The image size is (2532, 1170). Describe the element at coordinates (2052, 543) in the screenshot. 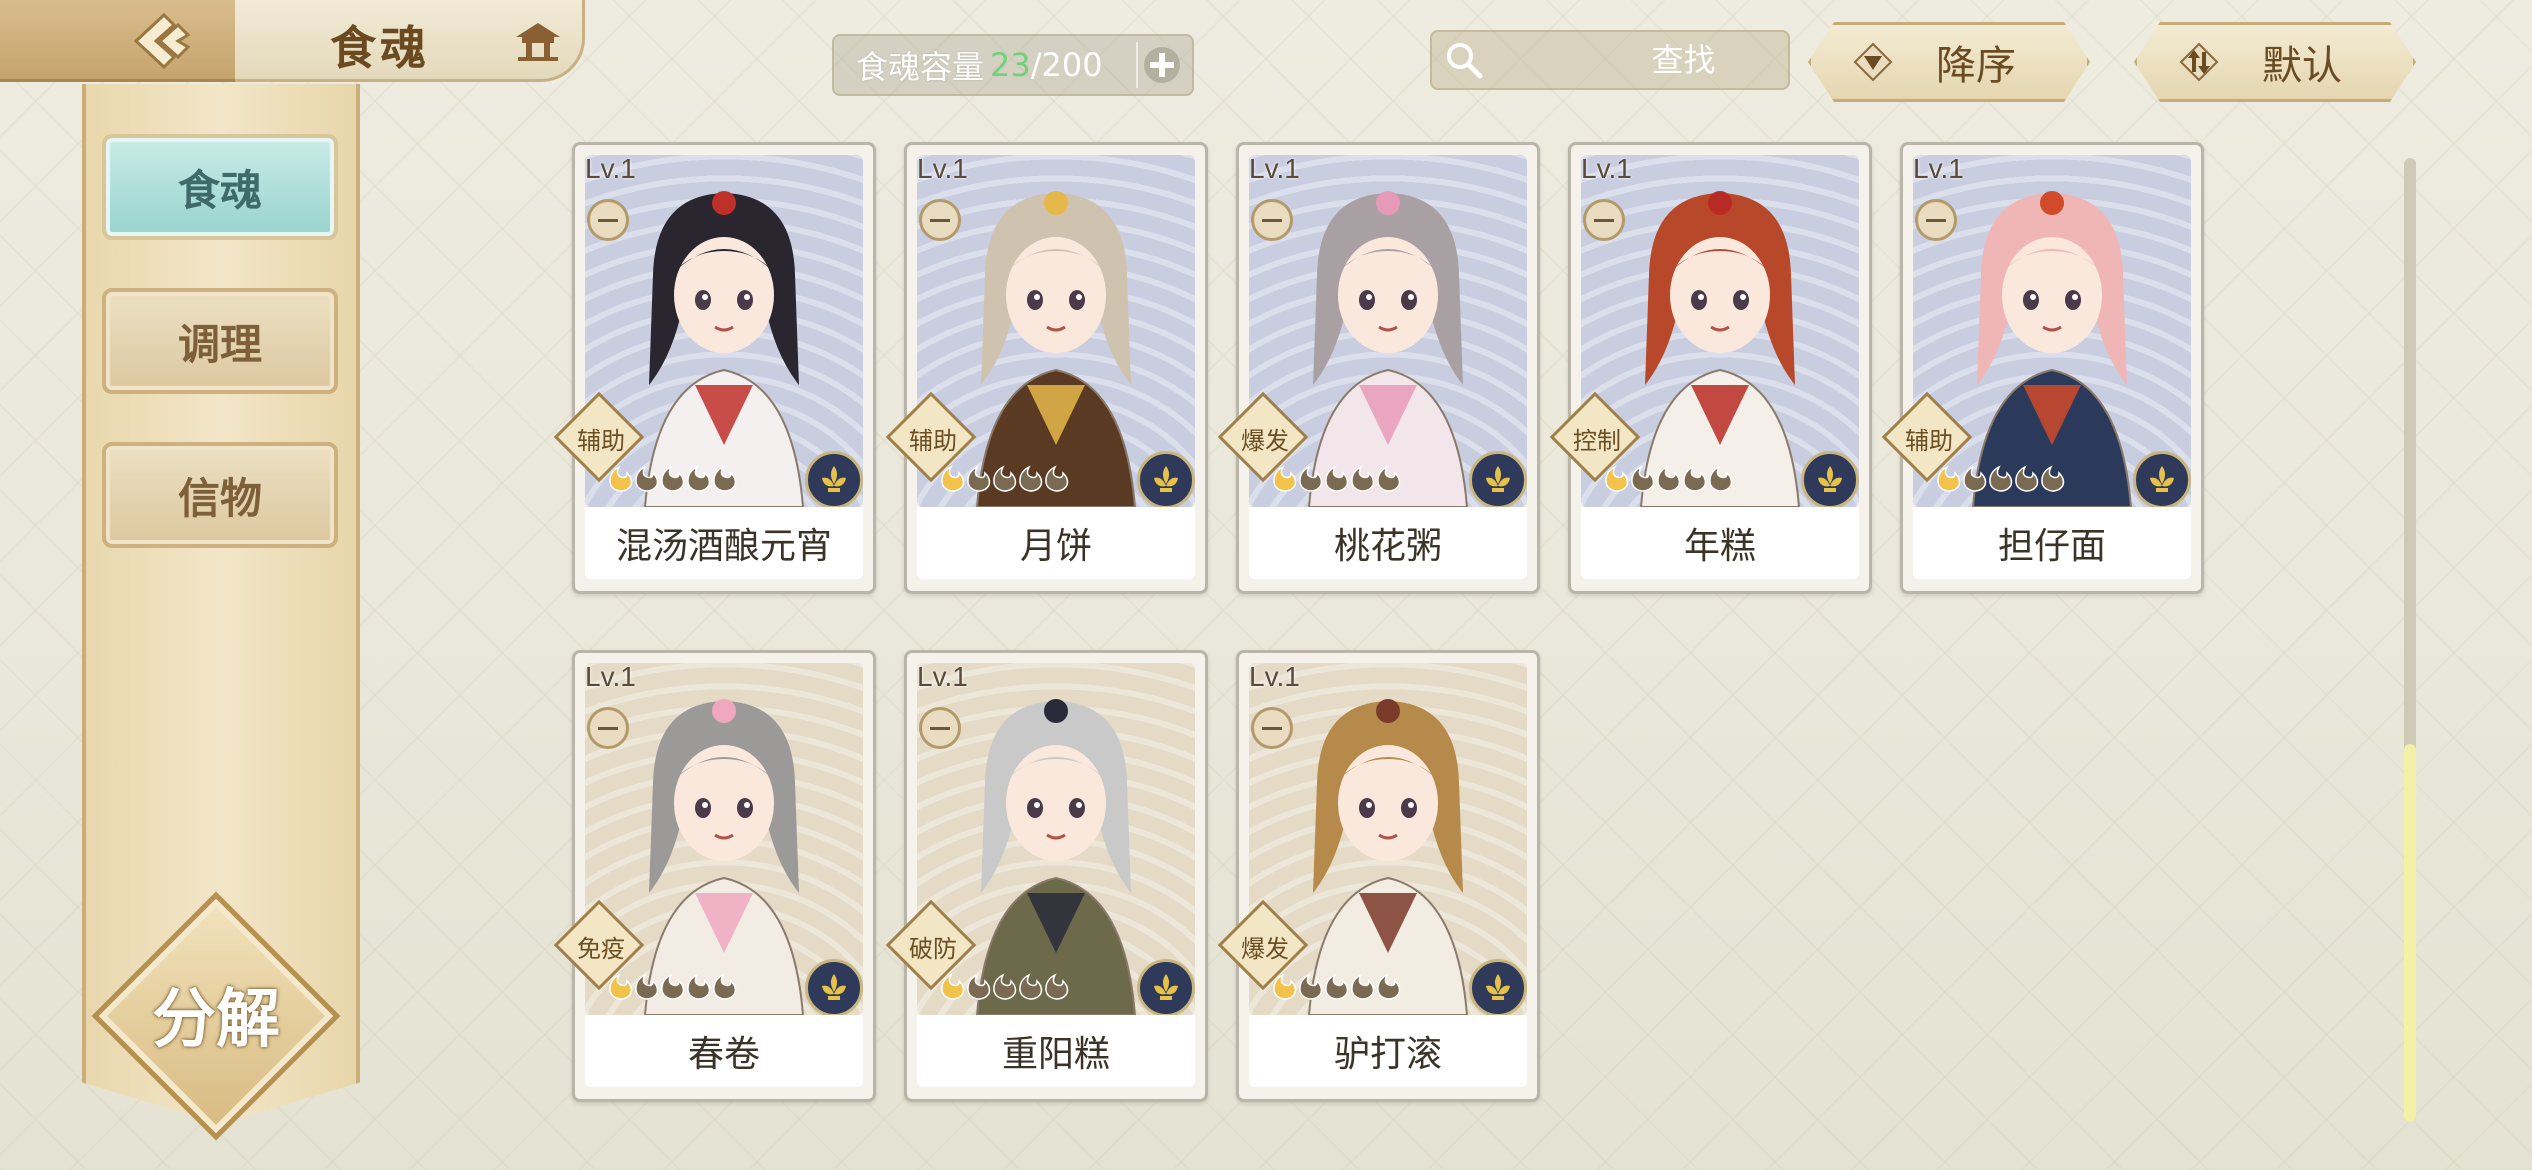

I see `card-name: 担仔面` at that location.